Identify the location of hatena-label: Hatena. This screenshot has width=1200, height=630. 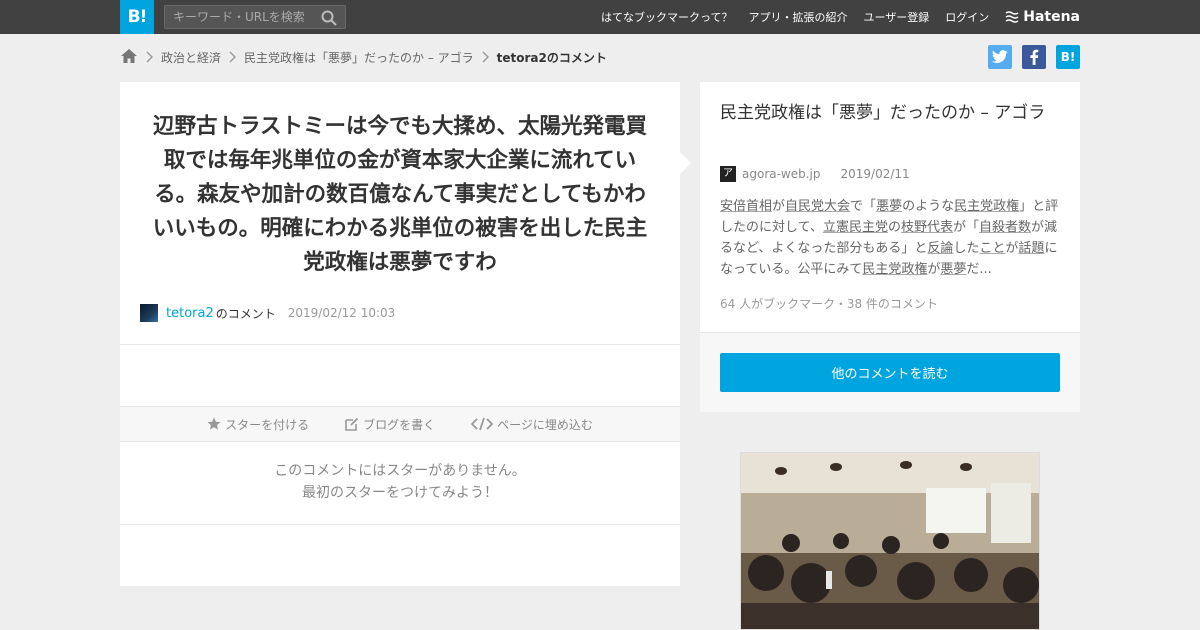
(1051, 17).